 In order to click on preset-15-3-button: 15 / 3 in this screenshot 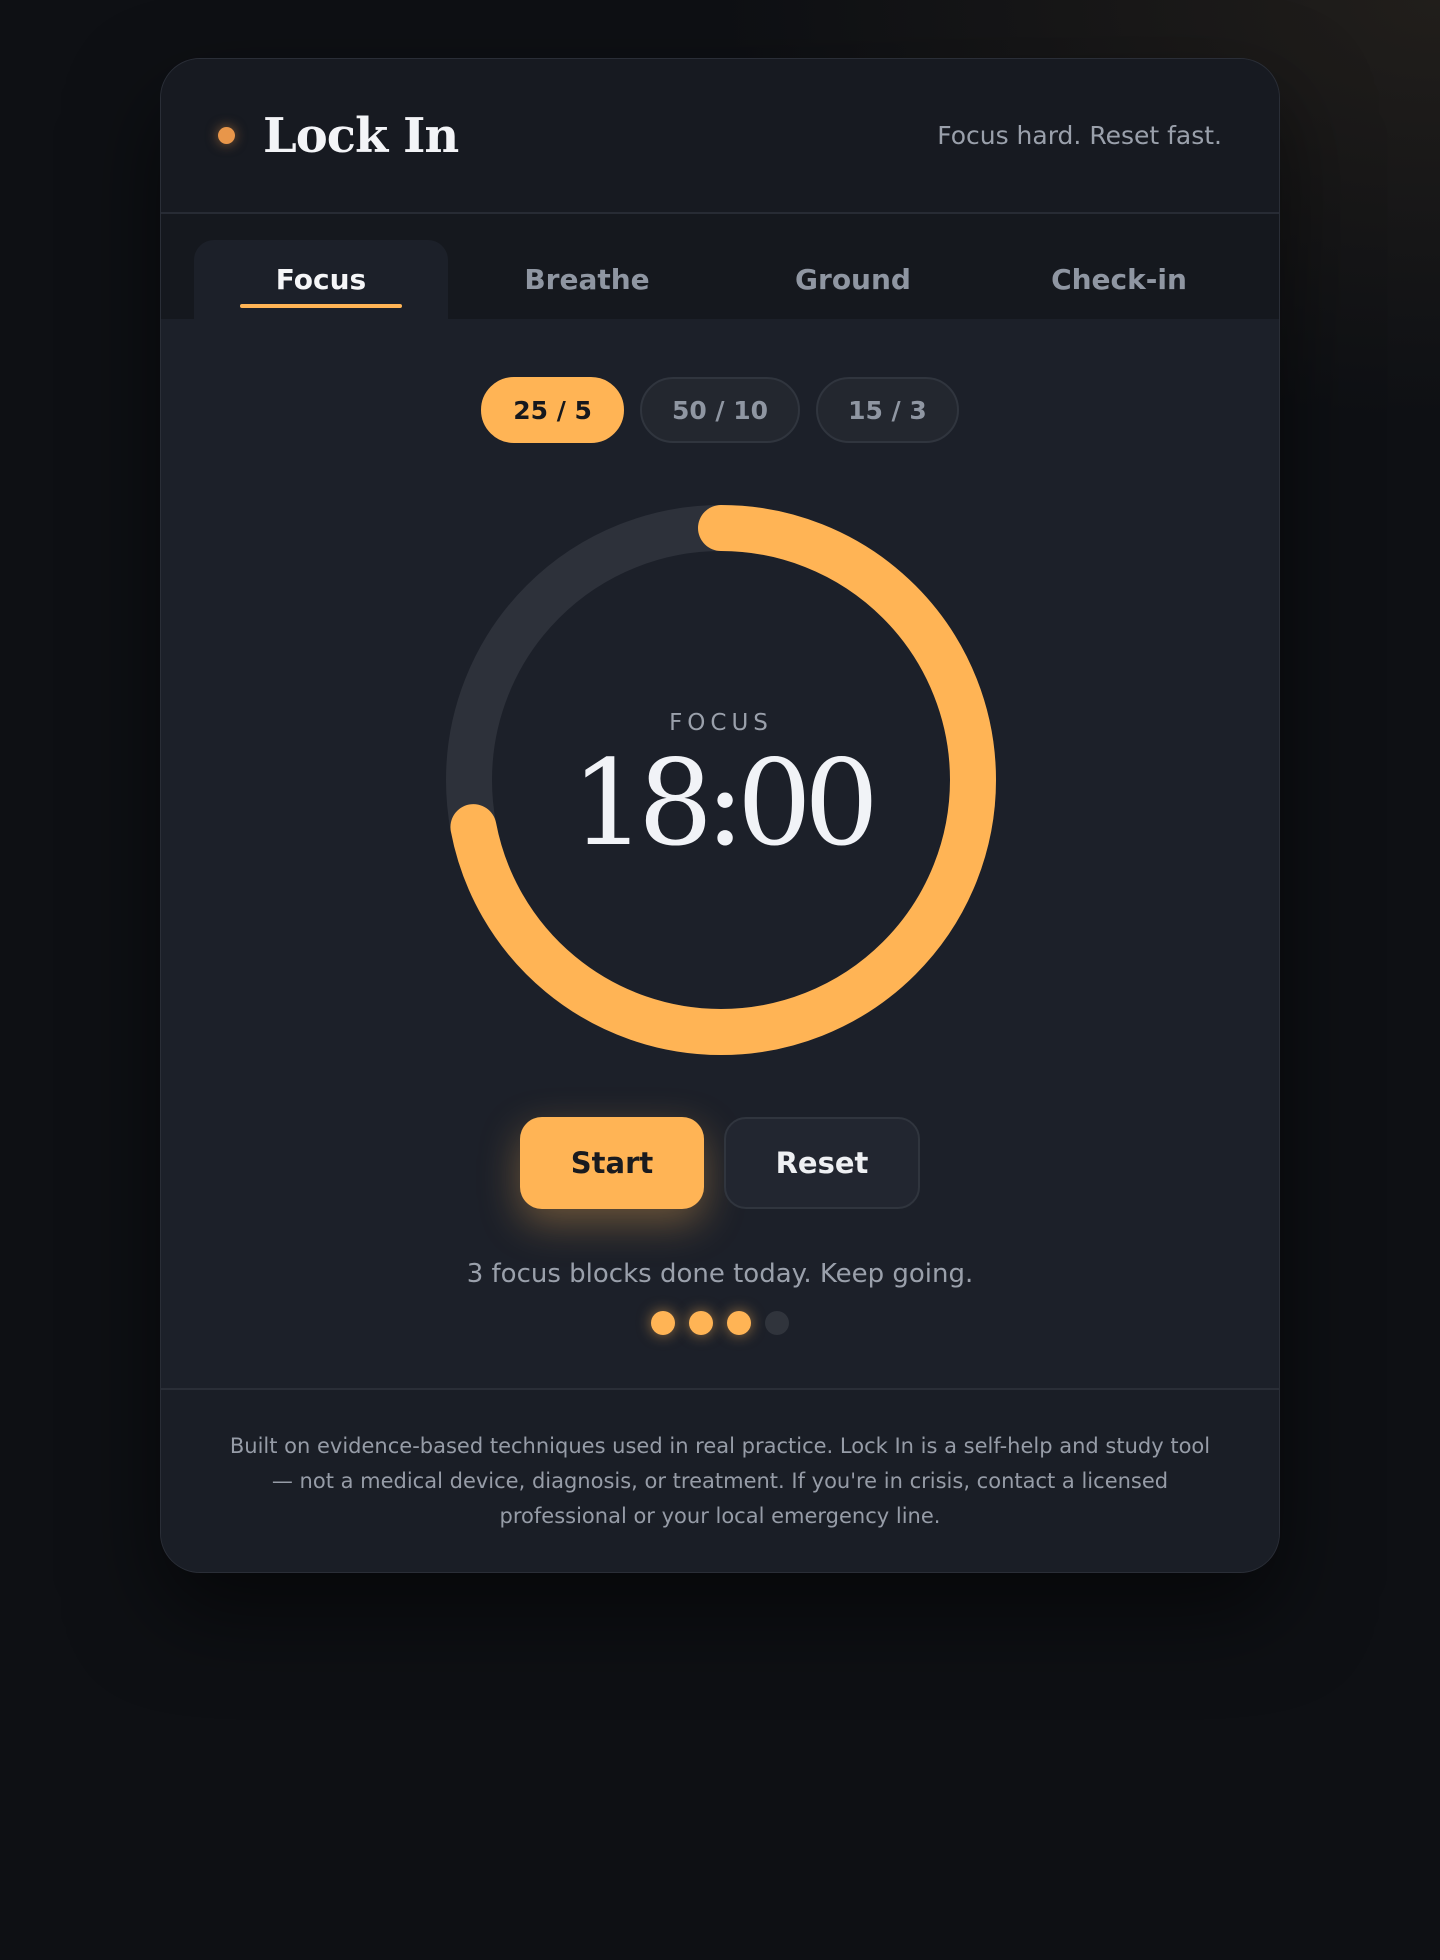, I will do `click(887, 410)`.